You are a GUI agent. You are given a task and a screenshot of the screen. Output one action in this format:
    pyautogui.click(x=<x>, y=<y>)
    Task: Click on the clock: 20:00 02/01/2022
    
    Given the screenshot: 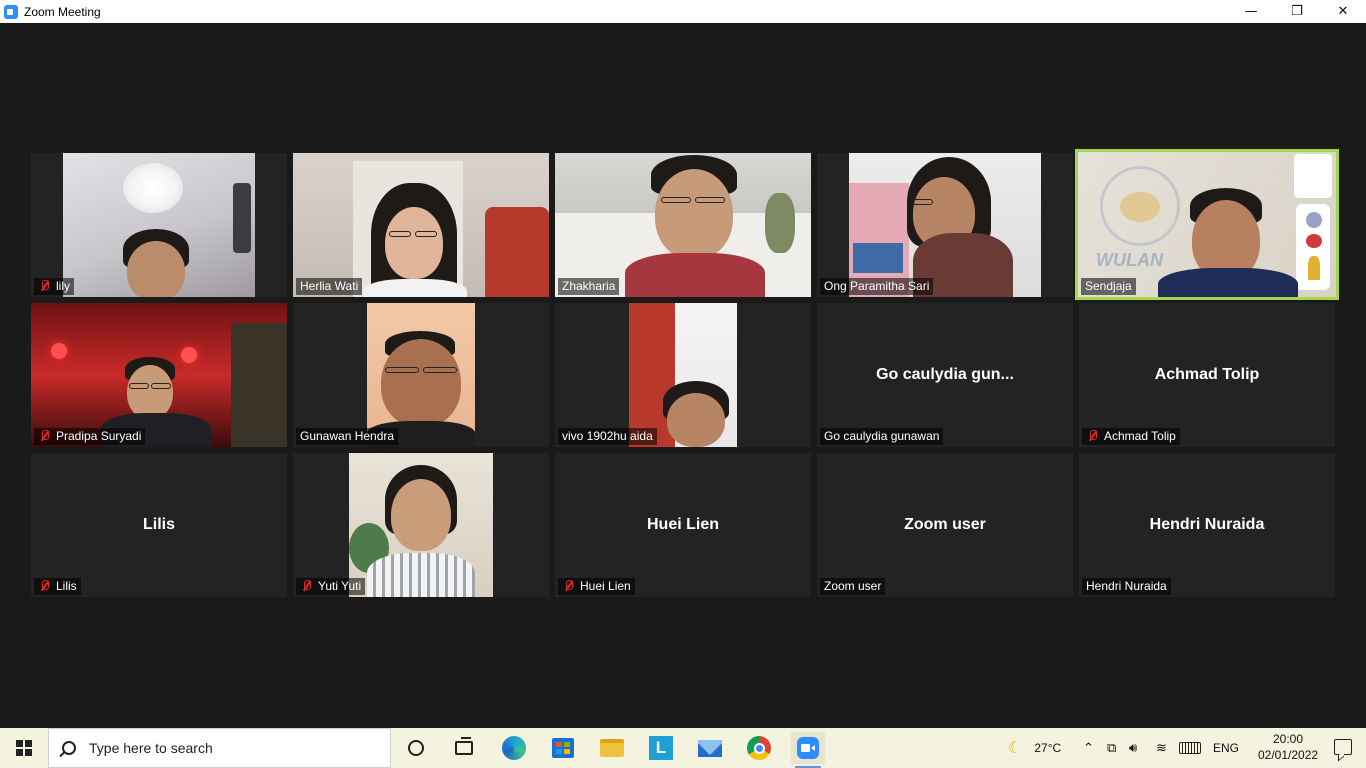 What is the action you would take?
    pyautogui.click(x=1288, y=747)
    